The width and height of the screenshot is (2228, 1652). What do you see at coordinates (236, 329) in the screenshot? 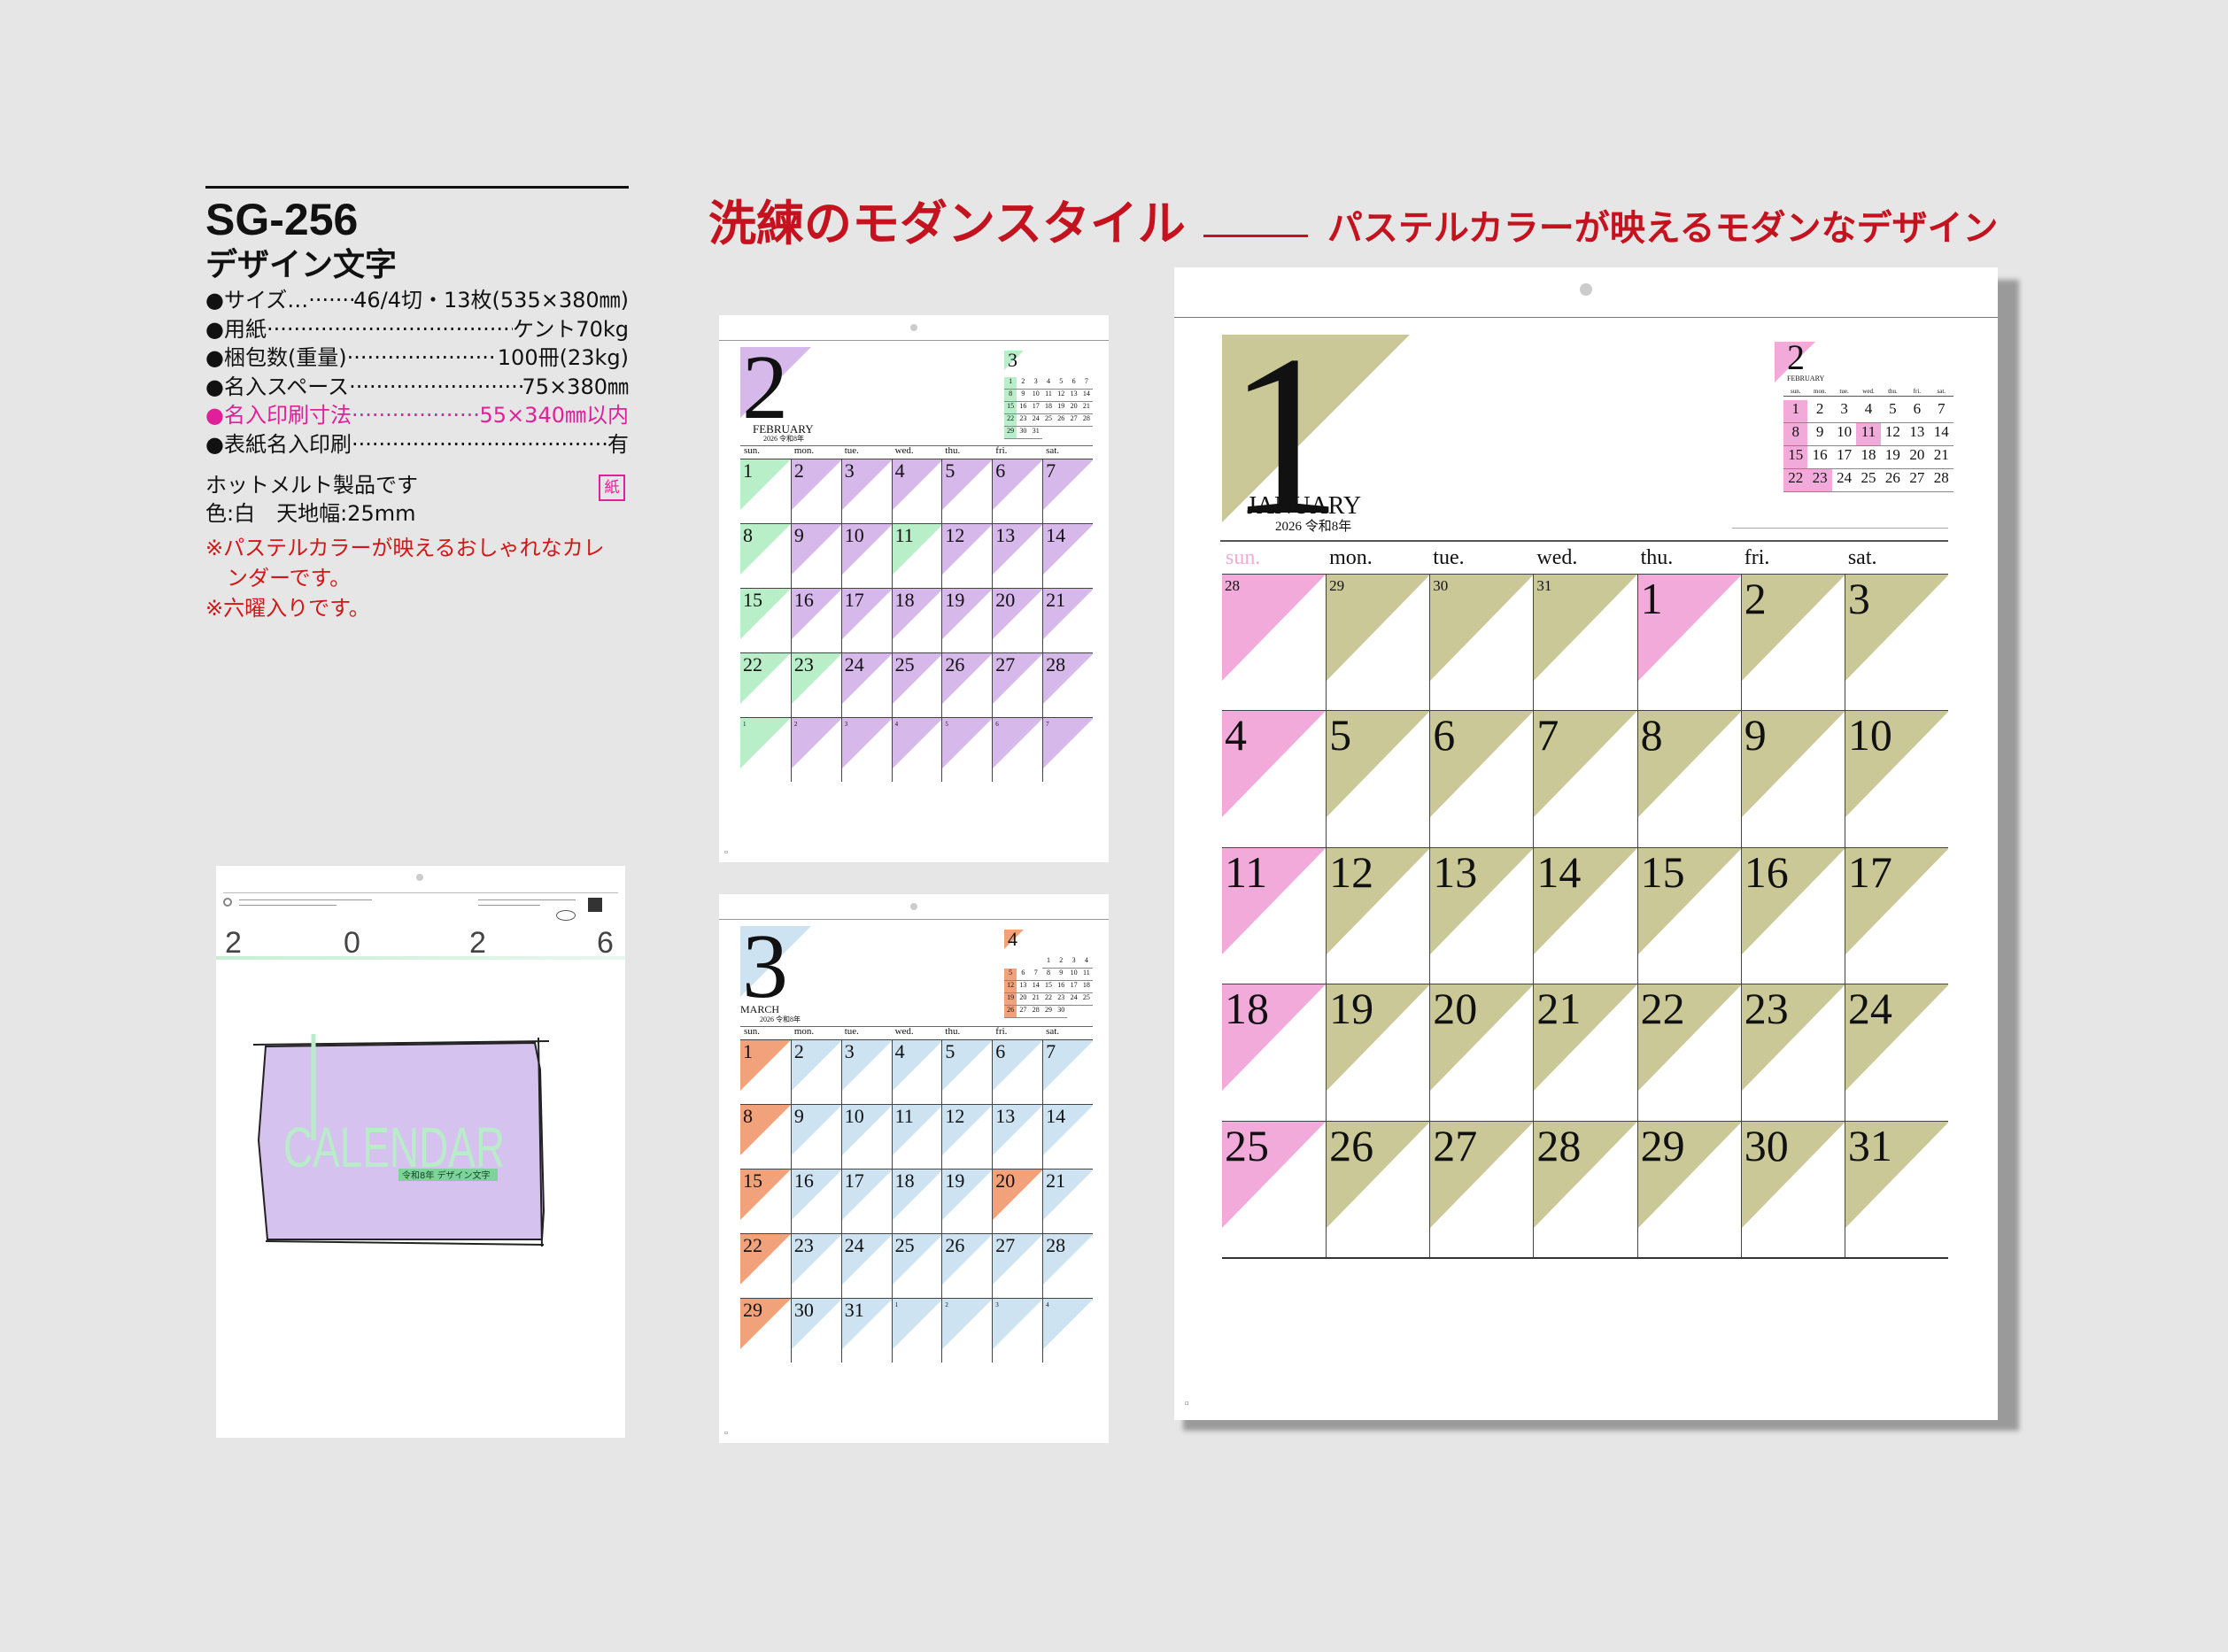
I see `spec-label: ●用紙` at bounding box center [236, 329].